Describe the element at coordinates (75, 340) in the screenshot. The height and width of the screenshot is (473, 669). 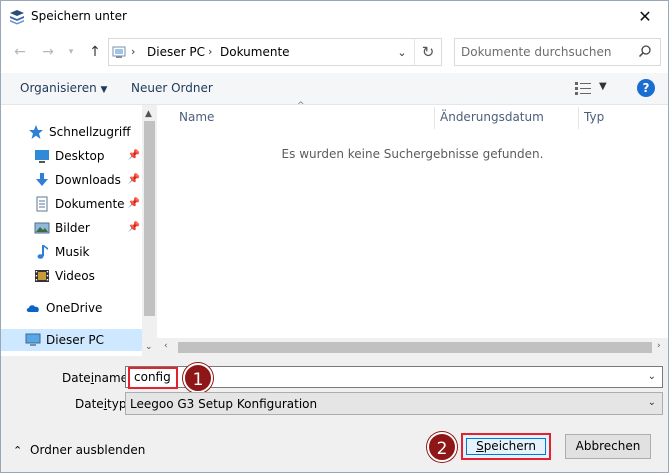
I see `sidebar-item-label: Dieser PC` at that location.